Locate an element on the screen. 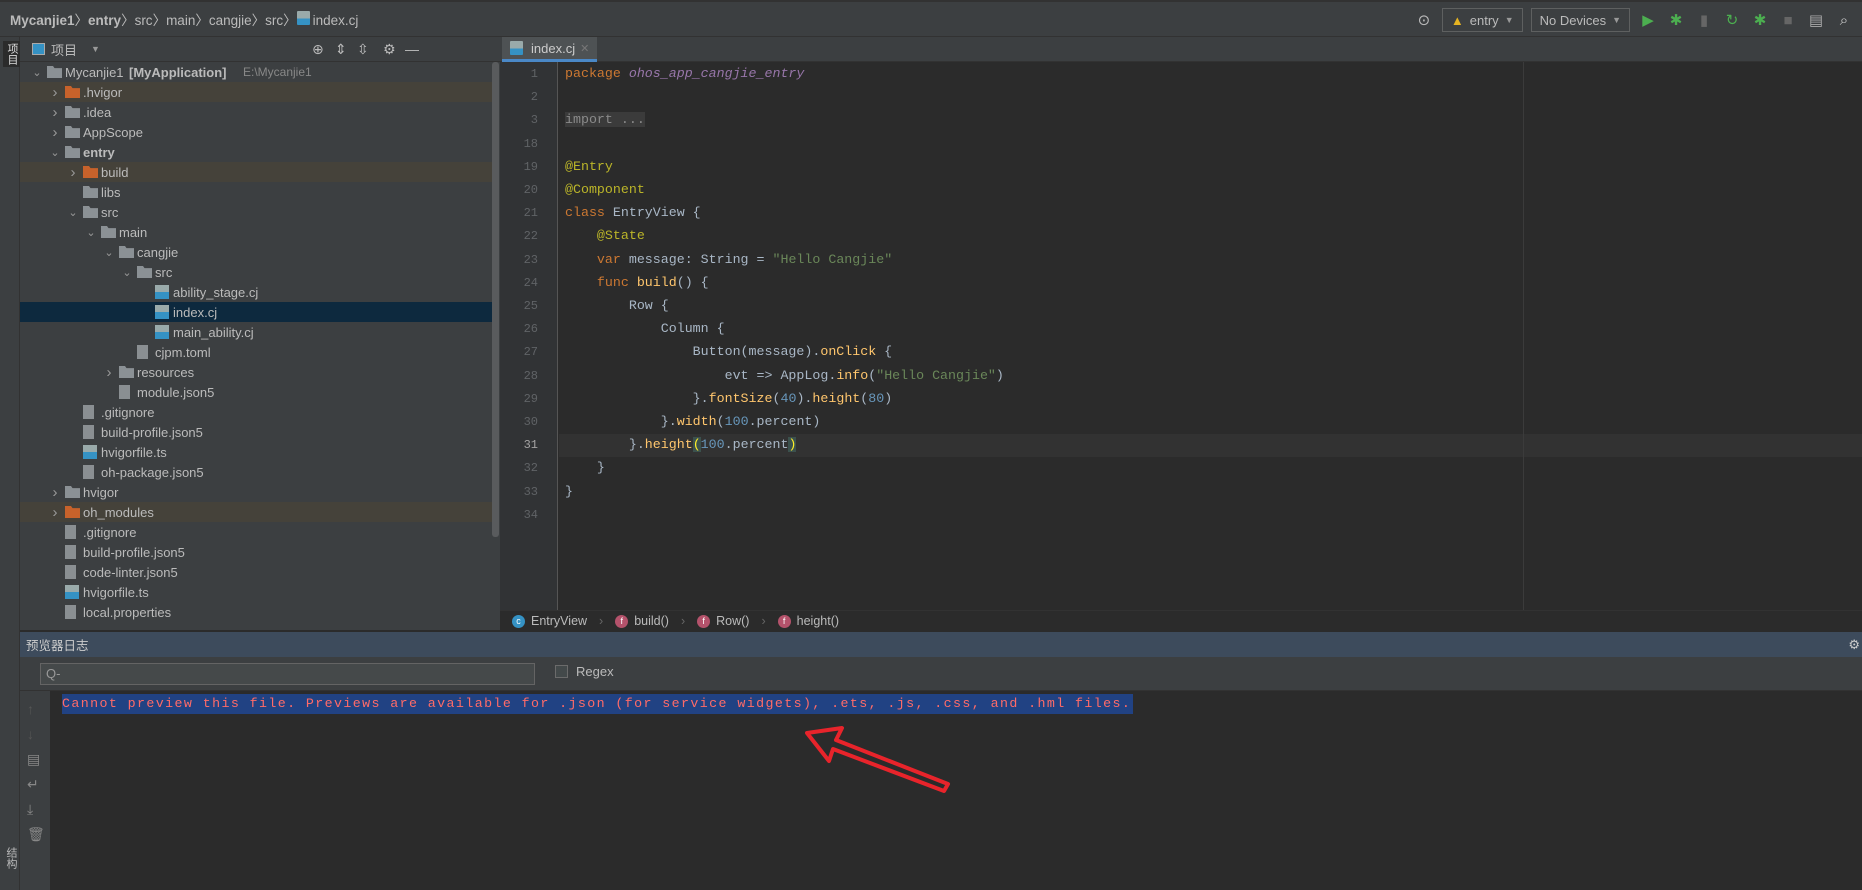 The image size is (1862, 890). code-line: @Entry is located at coordinates (589, 167).